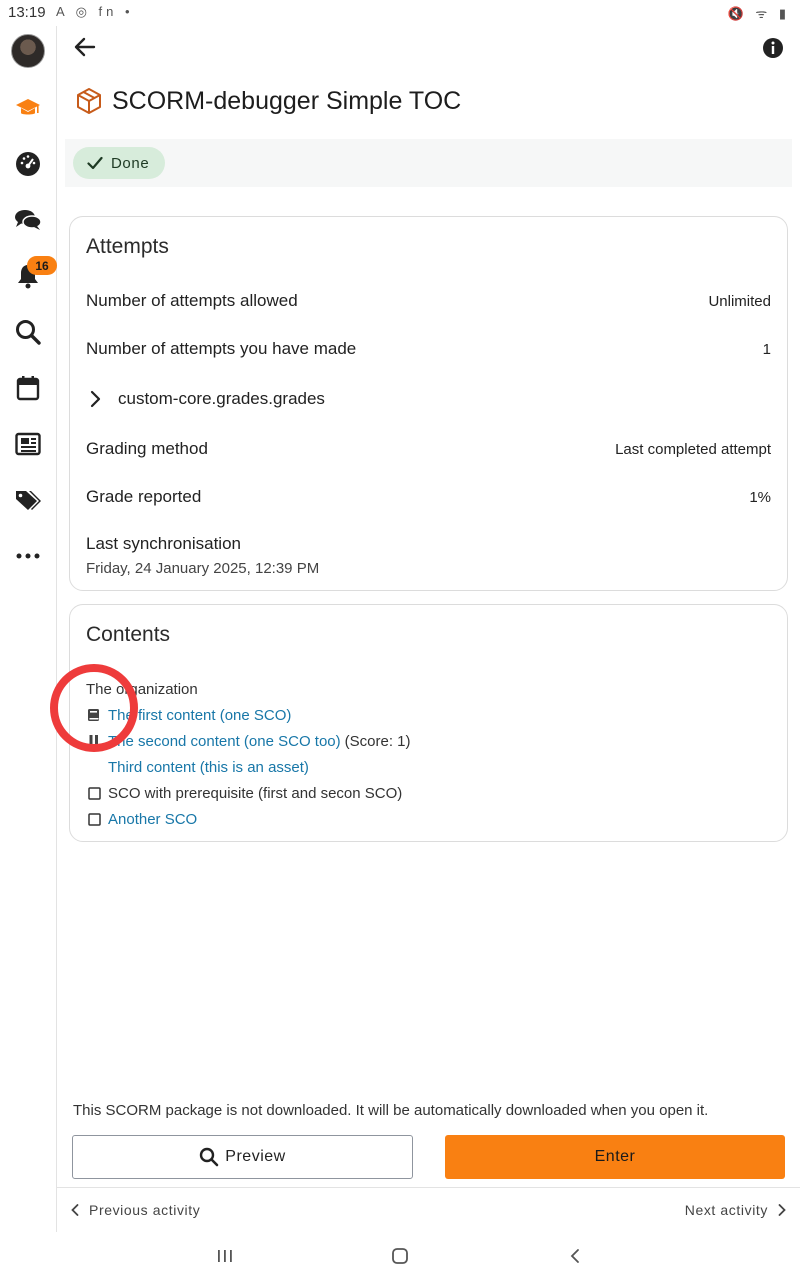 This screenshot has width=800, height=1280. Describe the element at coordinates (203, 568) in the screenshot. I see `last-sync-value: Friday, 24 January 2025, 12:39 PM` at that location.